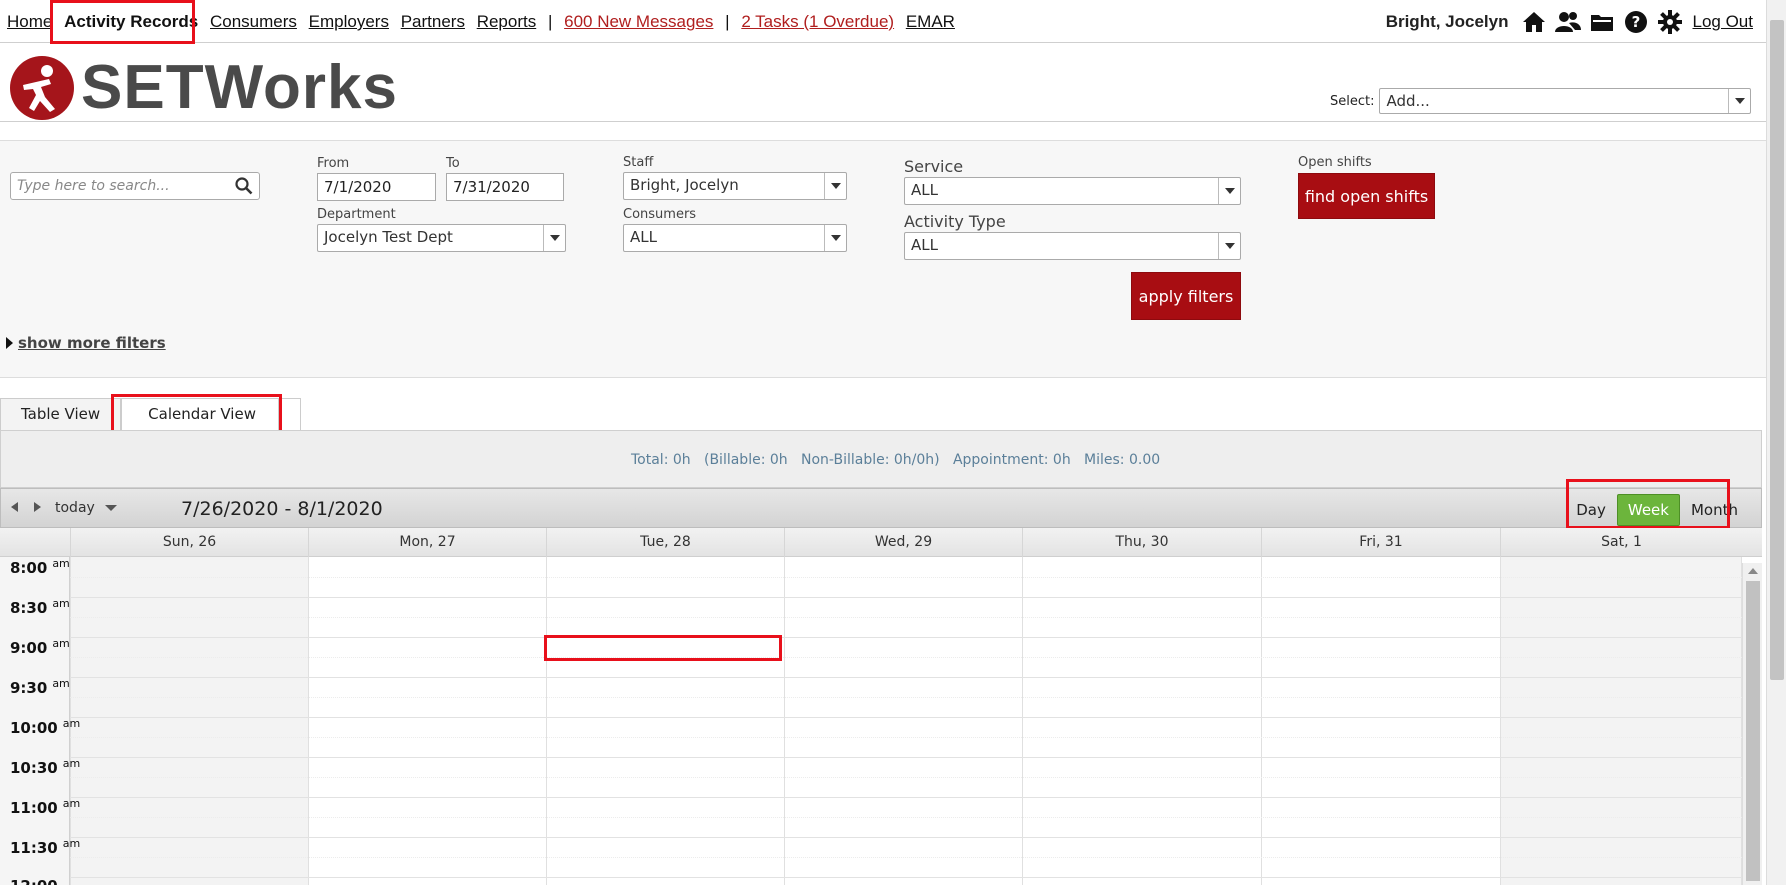 The width and height of the screenshot is (1786, 885). What do you see at coordinates (433, 21) in the screenshot?
I see `nav-partners: Partners` at bounding box center [433, 21].